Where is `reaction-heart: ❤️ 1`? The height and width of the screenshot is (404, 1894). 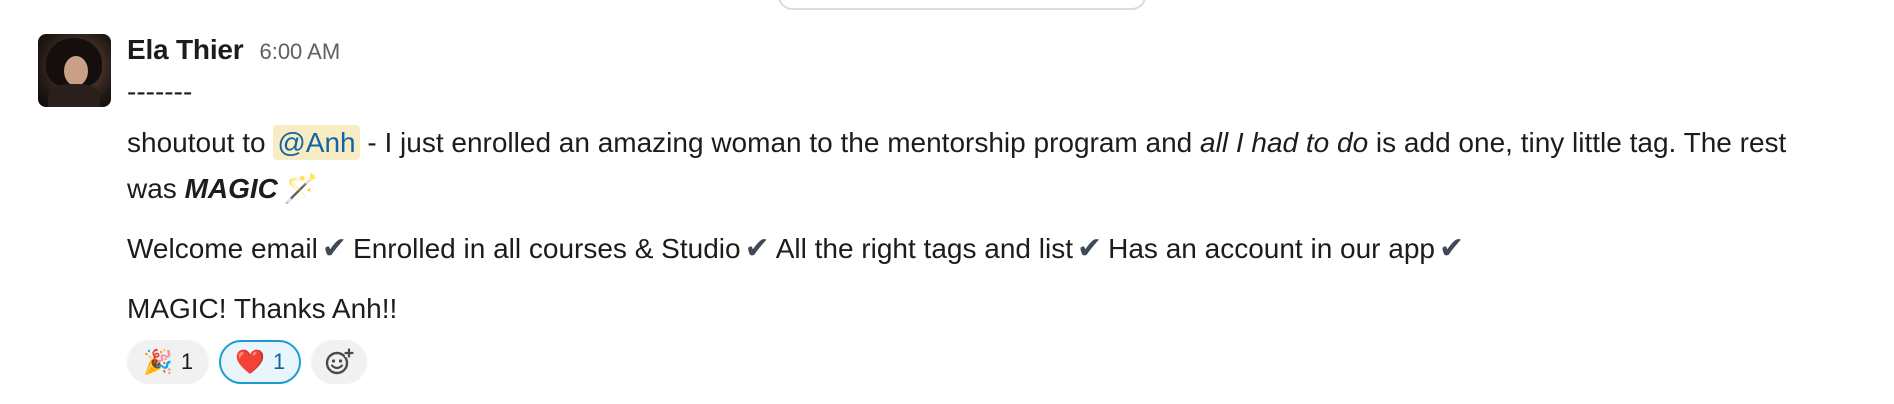
reaction-heart: ❤️ 1 is located at coordinates (260, 362).